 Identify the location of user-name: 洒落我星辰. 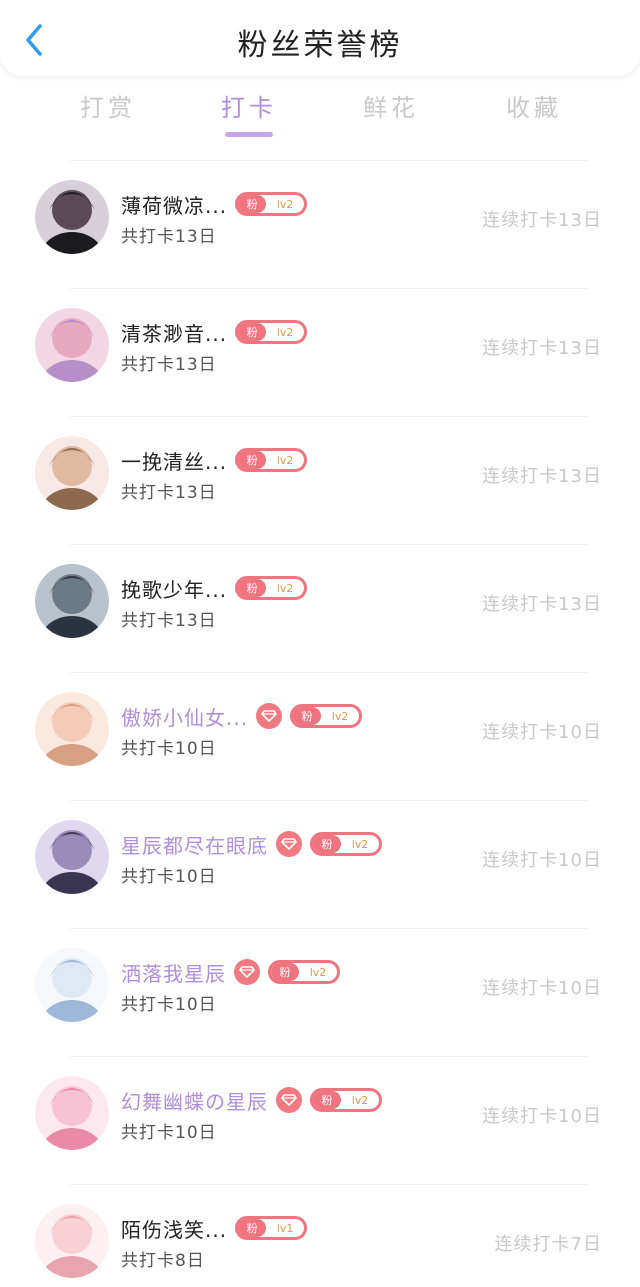
(173, 972).